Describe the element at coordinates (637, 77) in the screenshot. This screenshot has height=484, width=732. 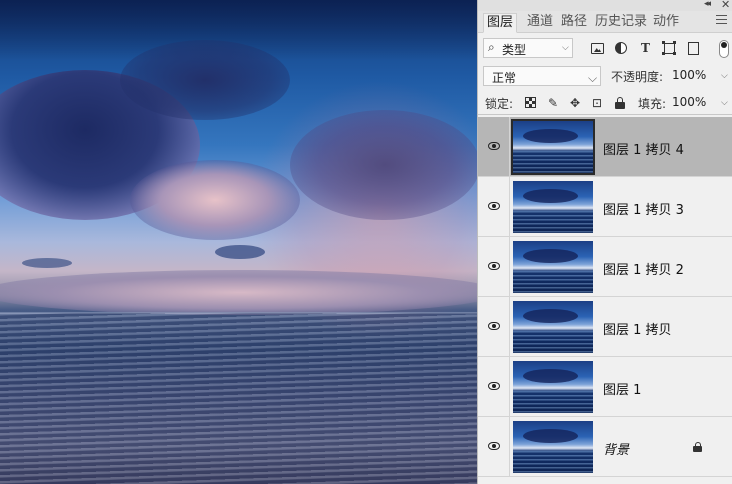
I see `opacity-label: 不透明度:` at that location.